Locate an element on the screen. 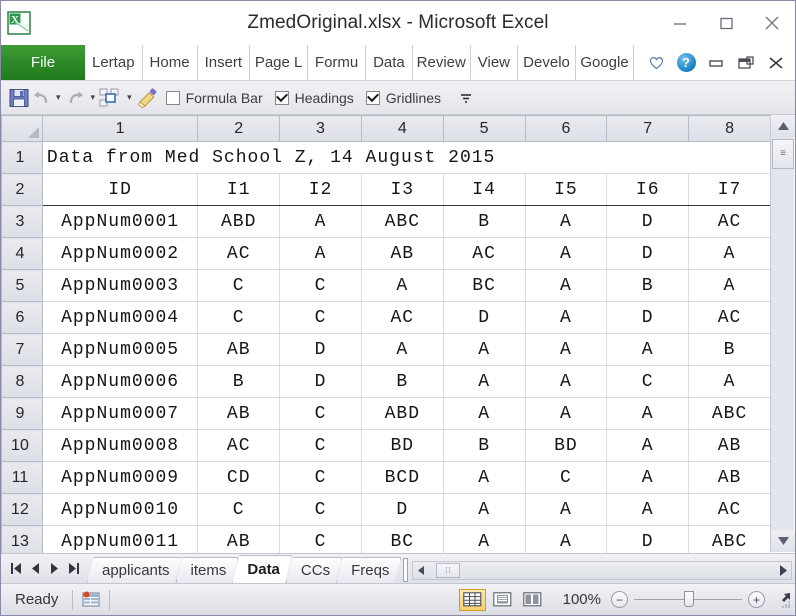 Image resolution: width=796 pixels, height=616 pixels. redo-icon is located at coordinates (76, 98).